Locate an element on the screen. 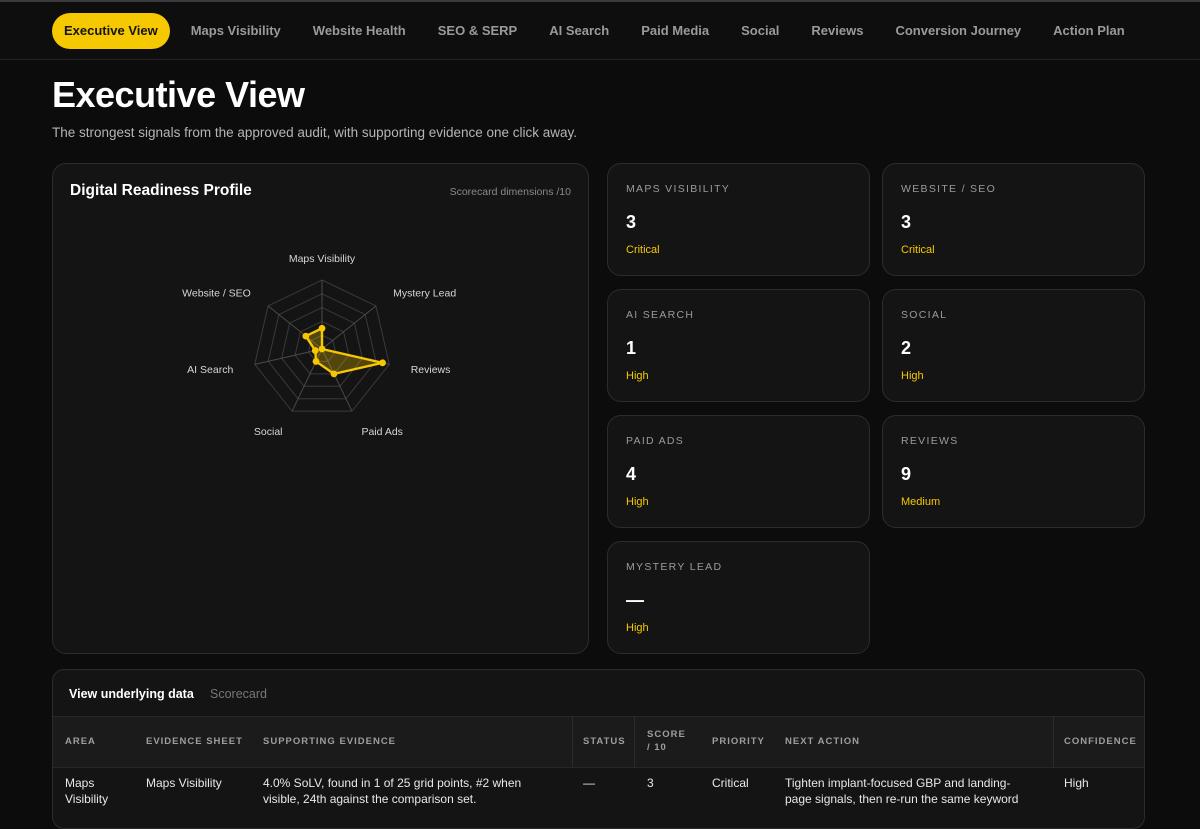  cell-area: Maps Visibility is located at coordinates (86, 791).